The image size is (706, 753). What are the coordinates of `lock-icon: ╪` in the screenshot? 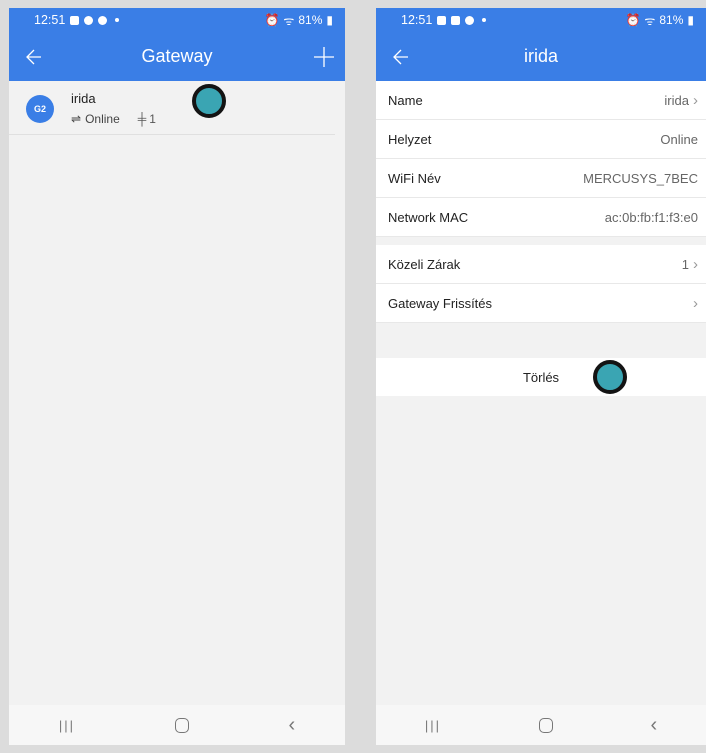 It's located at (142, 119).